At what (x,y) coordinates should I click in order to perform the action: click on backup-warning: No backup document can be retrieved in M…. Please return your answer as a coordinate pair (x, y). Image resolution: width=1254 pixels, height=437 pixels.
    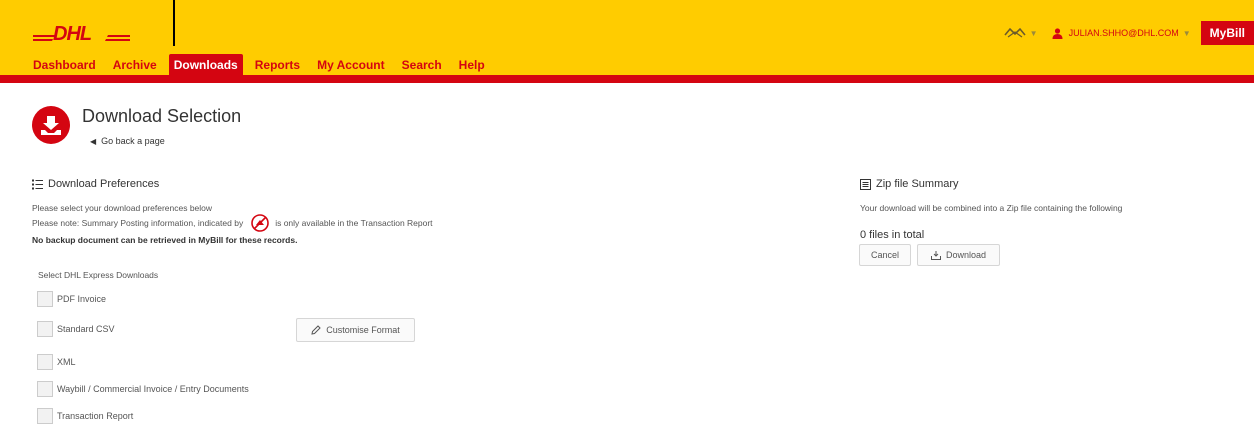
    Looking at the image, I should click on (165, 240).